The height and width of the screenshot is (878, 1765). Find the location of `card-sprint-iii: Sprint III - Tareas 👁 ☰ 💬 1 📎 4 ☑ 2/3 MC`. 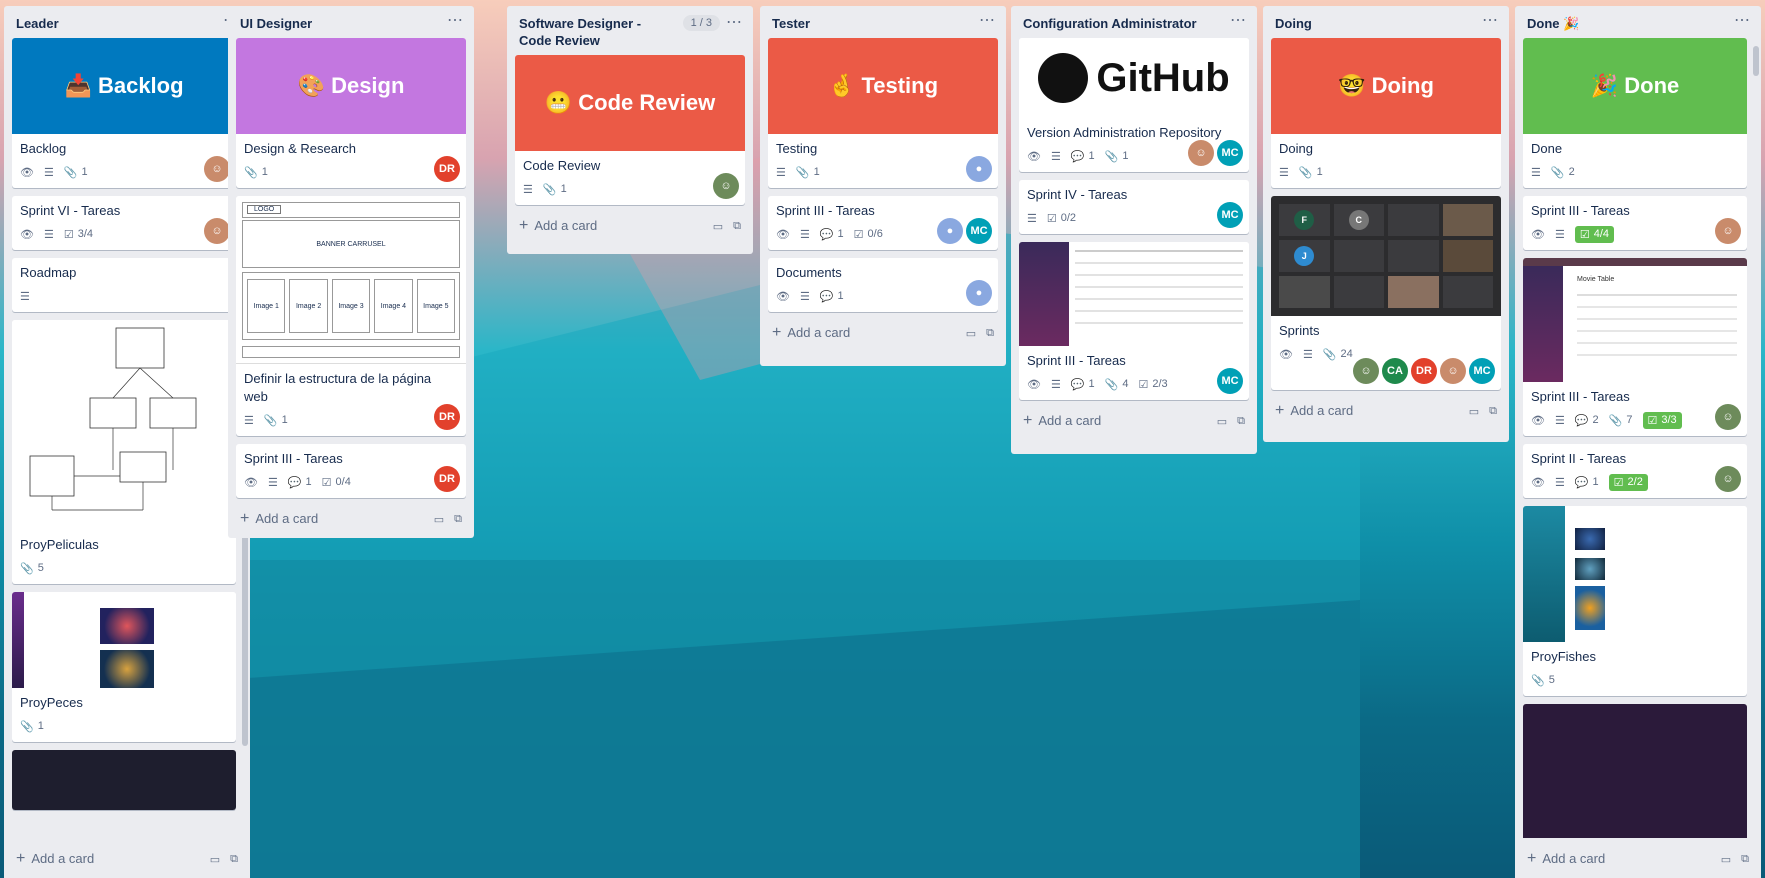

card-sprint-iii: Sprint III - Tareas 👁 ☰ 💬 1 📎 4 ☑ 2/3 MC is located at coordinates (1134, 321).